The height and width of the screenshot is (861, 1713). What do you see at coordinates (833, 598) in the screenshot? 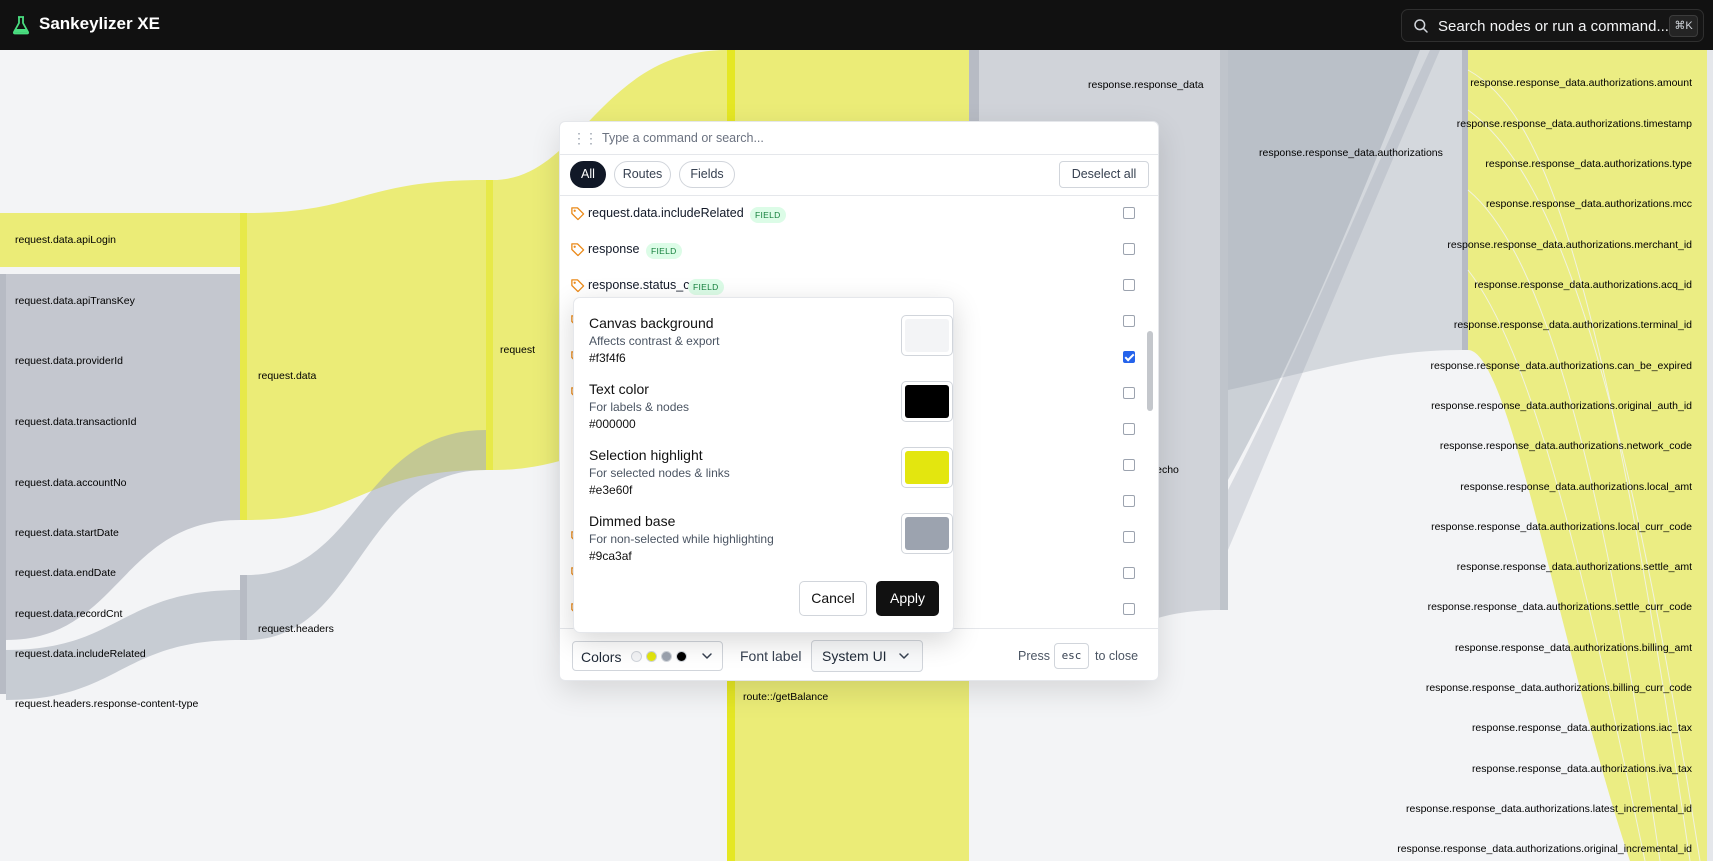
I see `cancel-button: Cancel` at bounding box center [833, 598].